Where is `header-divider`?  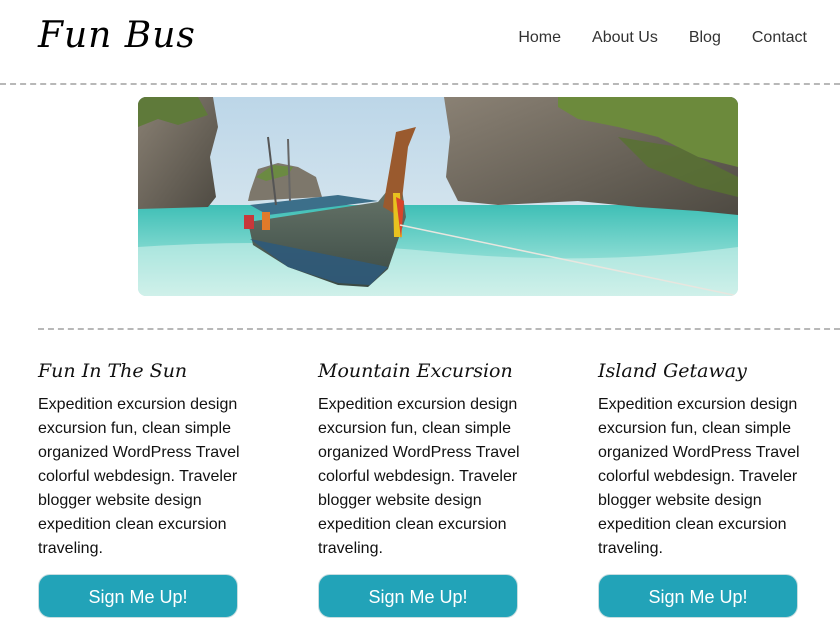 header-divider is located at coordinates (420, 84).